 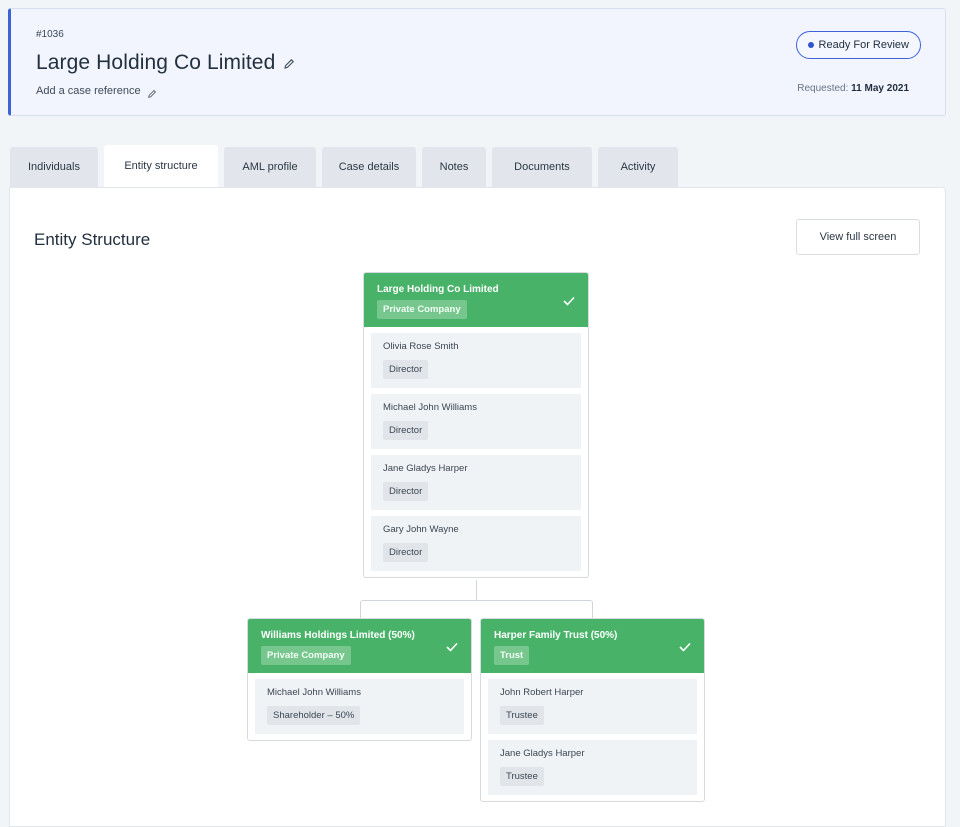 I want to click on section-title: Entity Structure, so click(x=92, y=239).